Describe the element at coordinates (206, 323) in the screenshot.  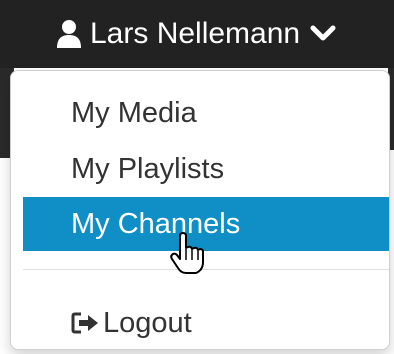
I see `menu-item-logout: Logout` at that location.